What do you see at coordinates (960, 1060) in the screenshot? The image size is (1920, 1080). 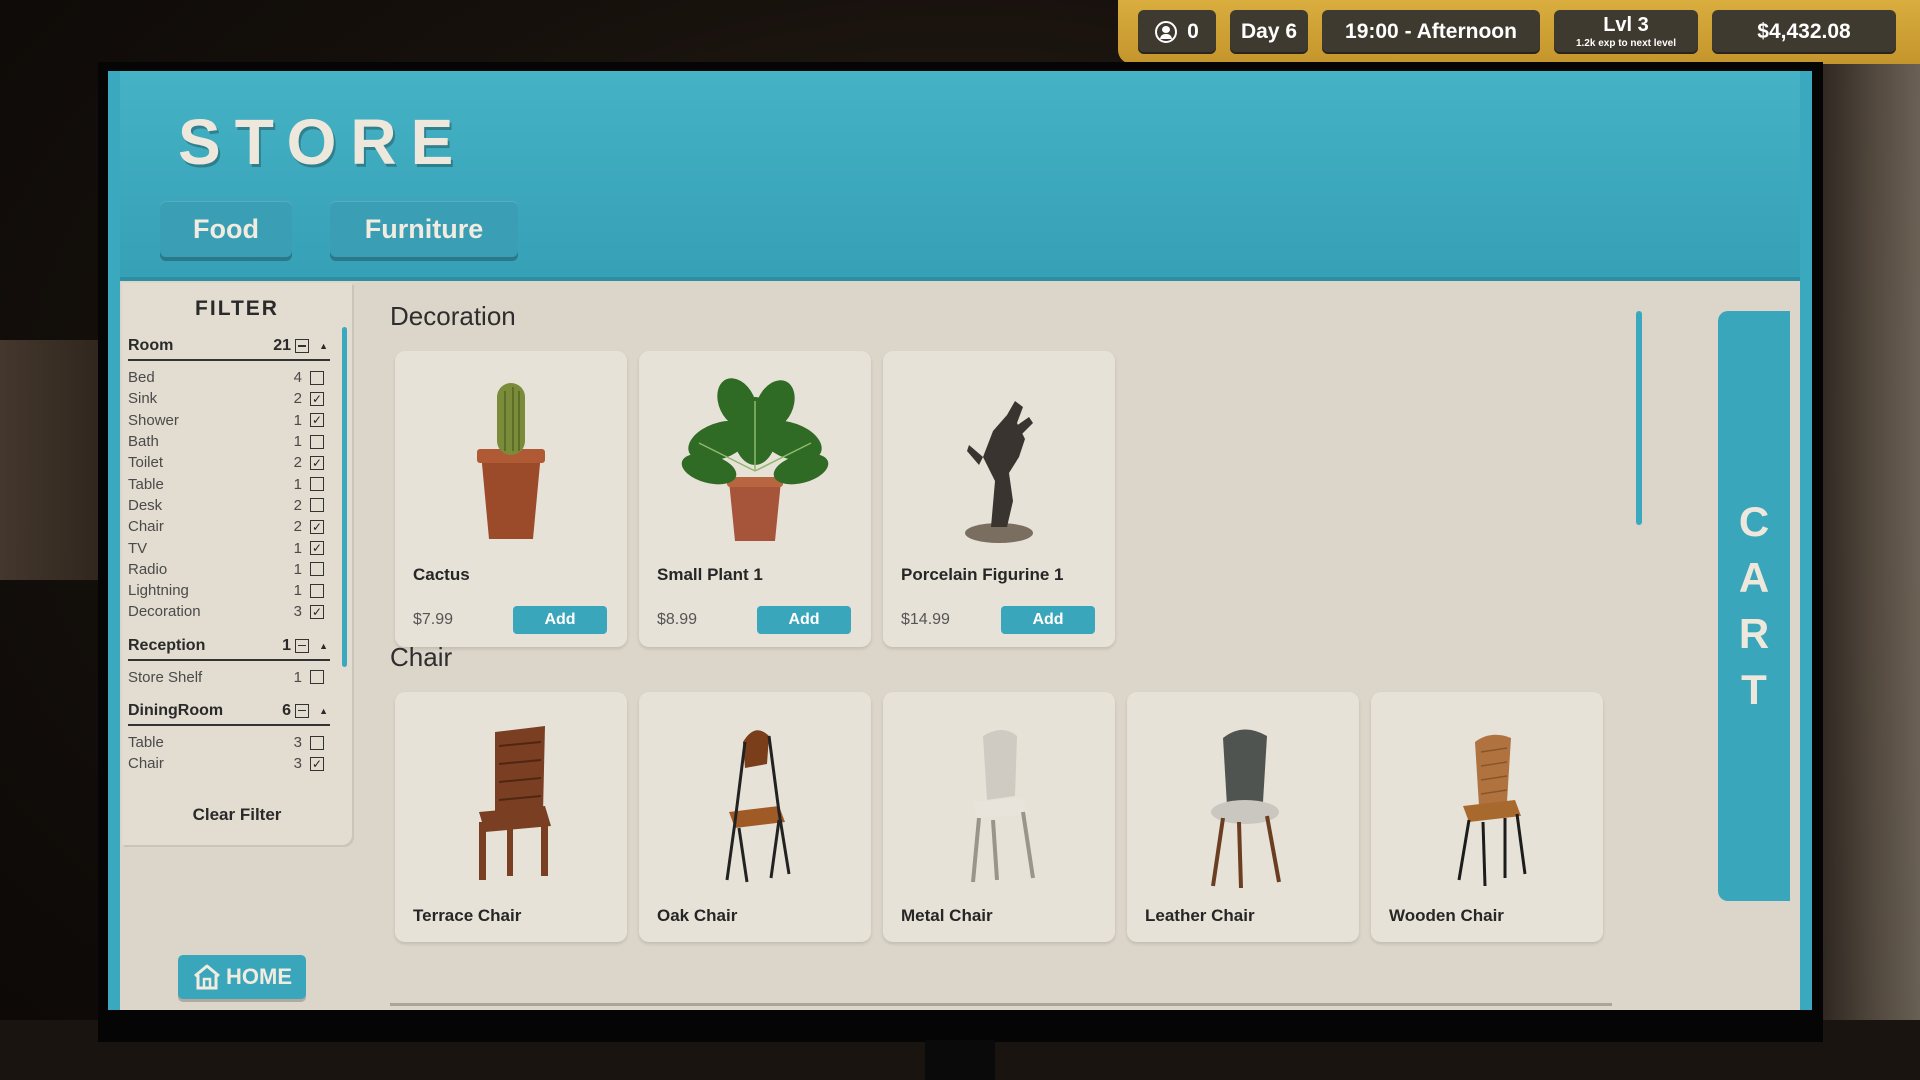 I see `monitor-stand` at bounding box center [960, 1060].